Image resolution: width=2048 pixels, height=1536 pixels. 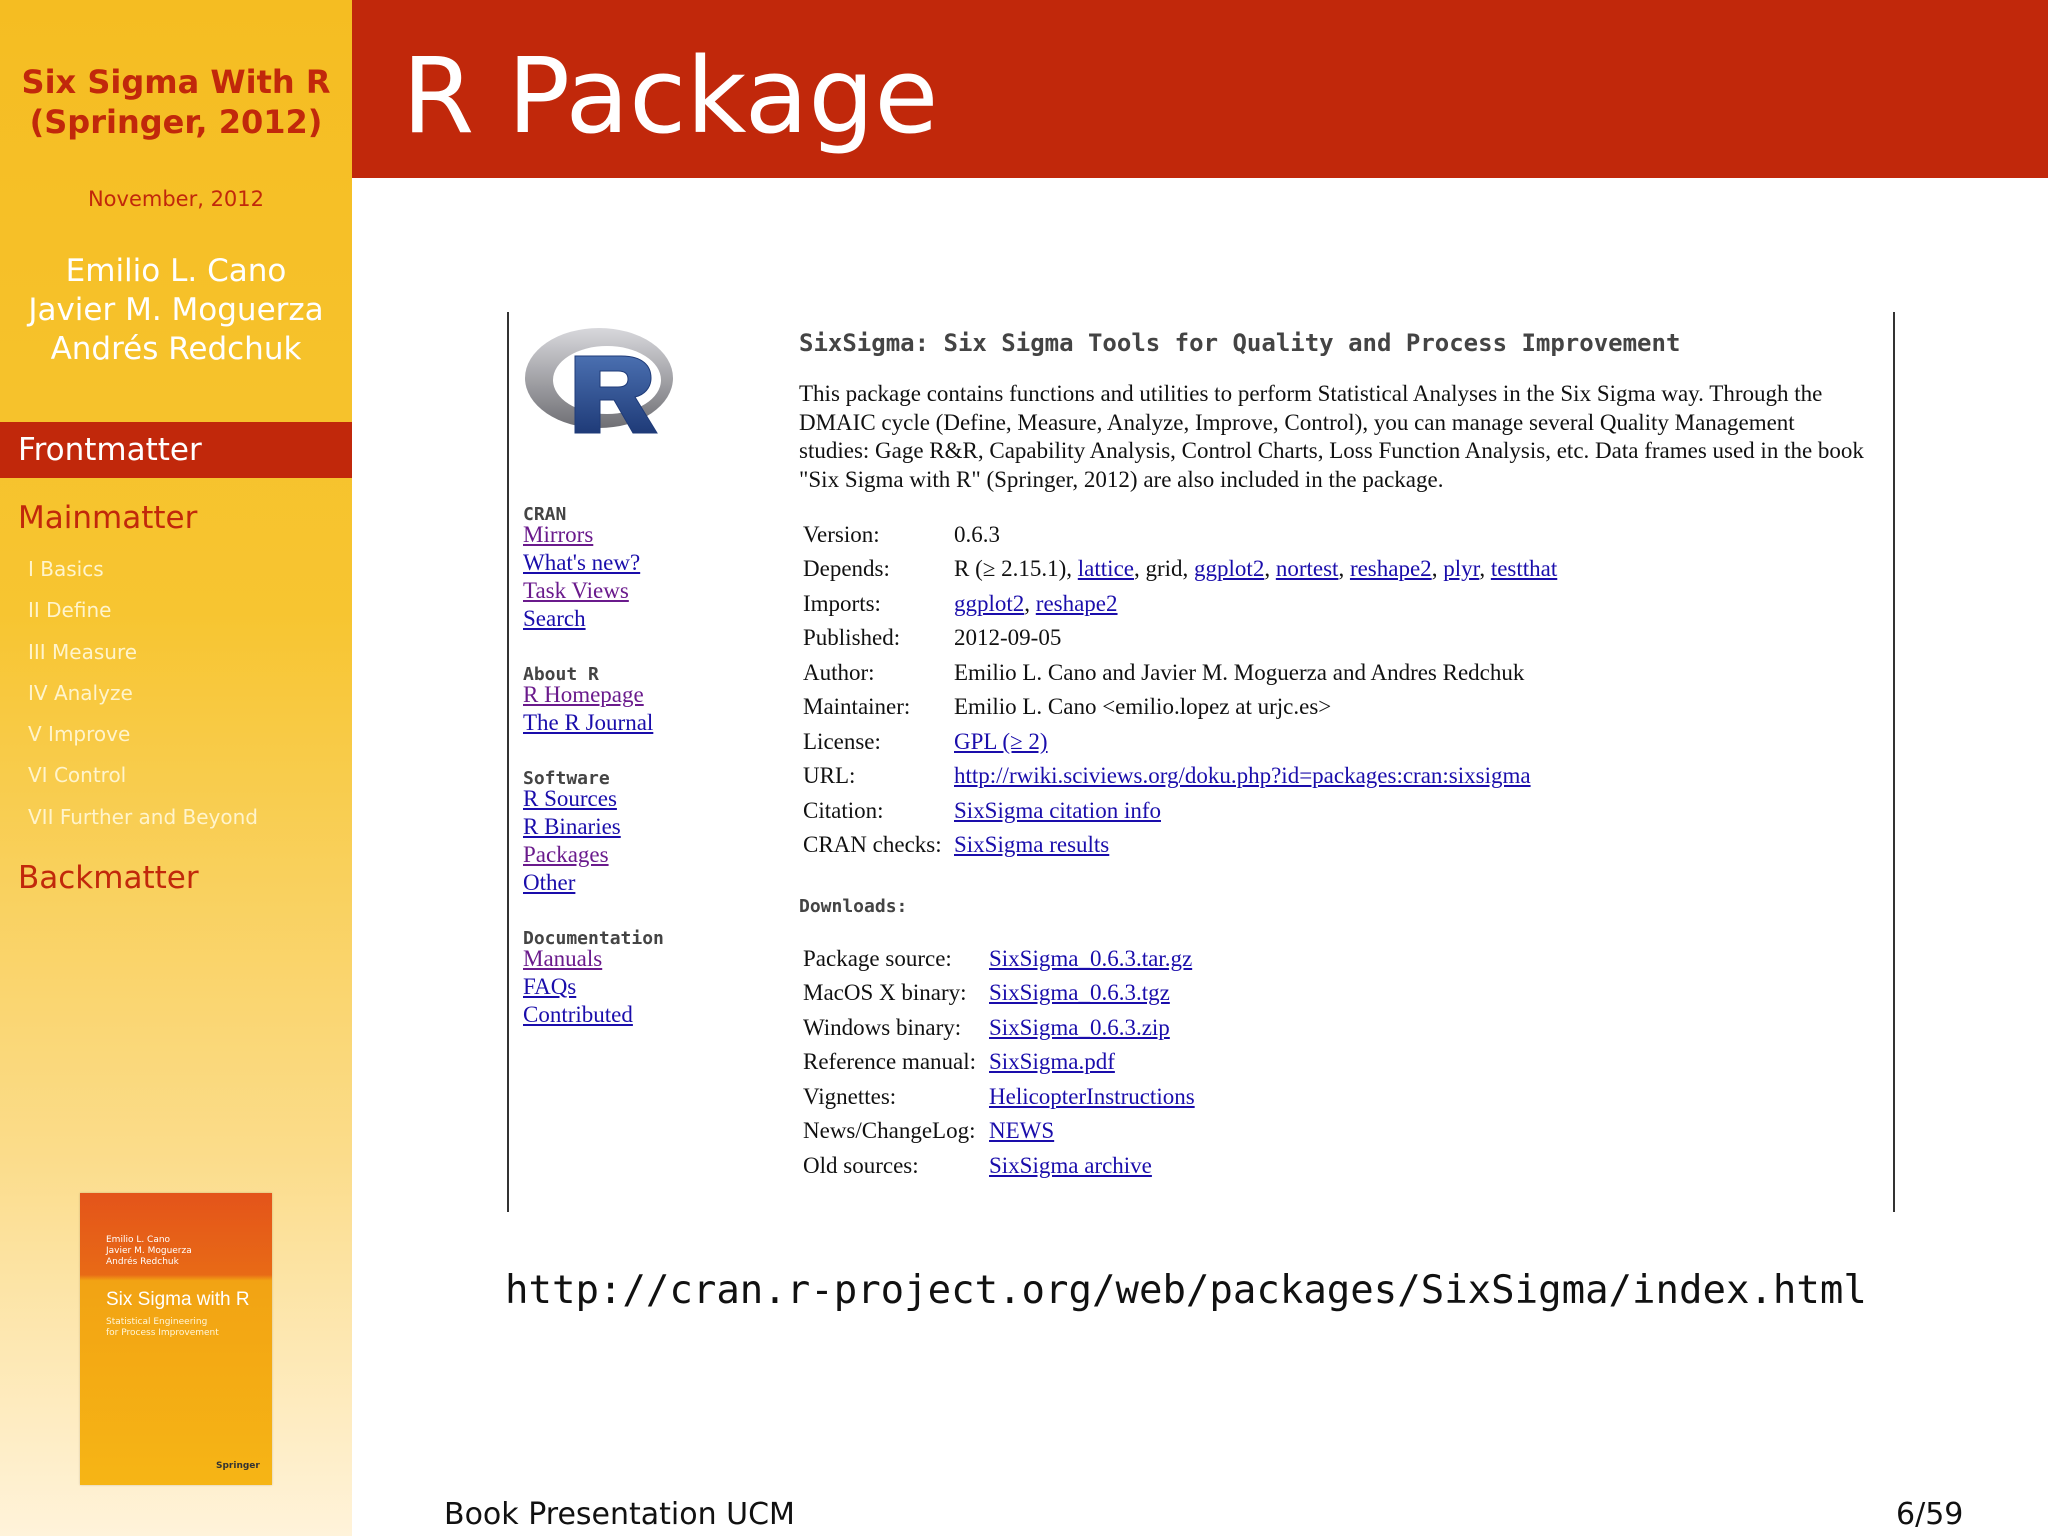 What do you see at coordinates (843, 810) in the screenshot?
I see `info-label-citation: Citation:` at bounding box center [843, 810].